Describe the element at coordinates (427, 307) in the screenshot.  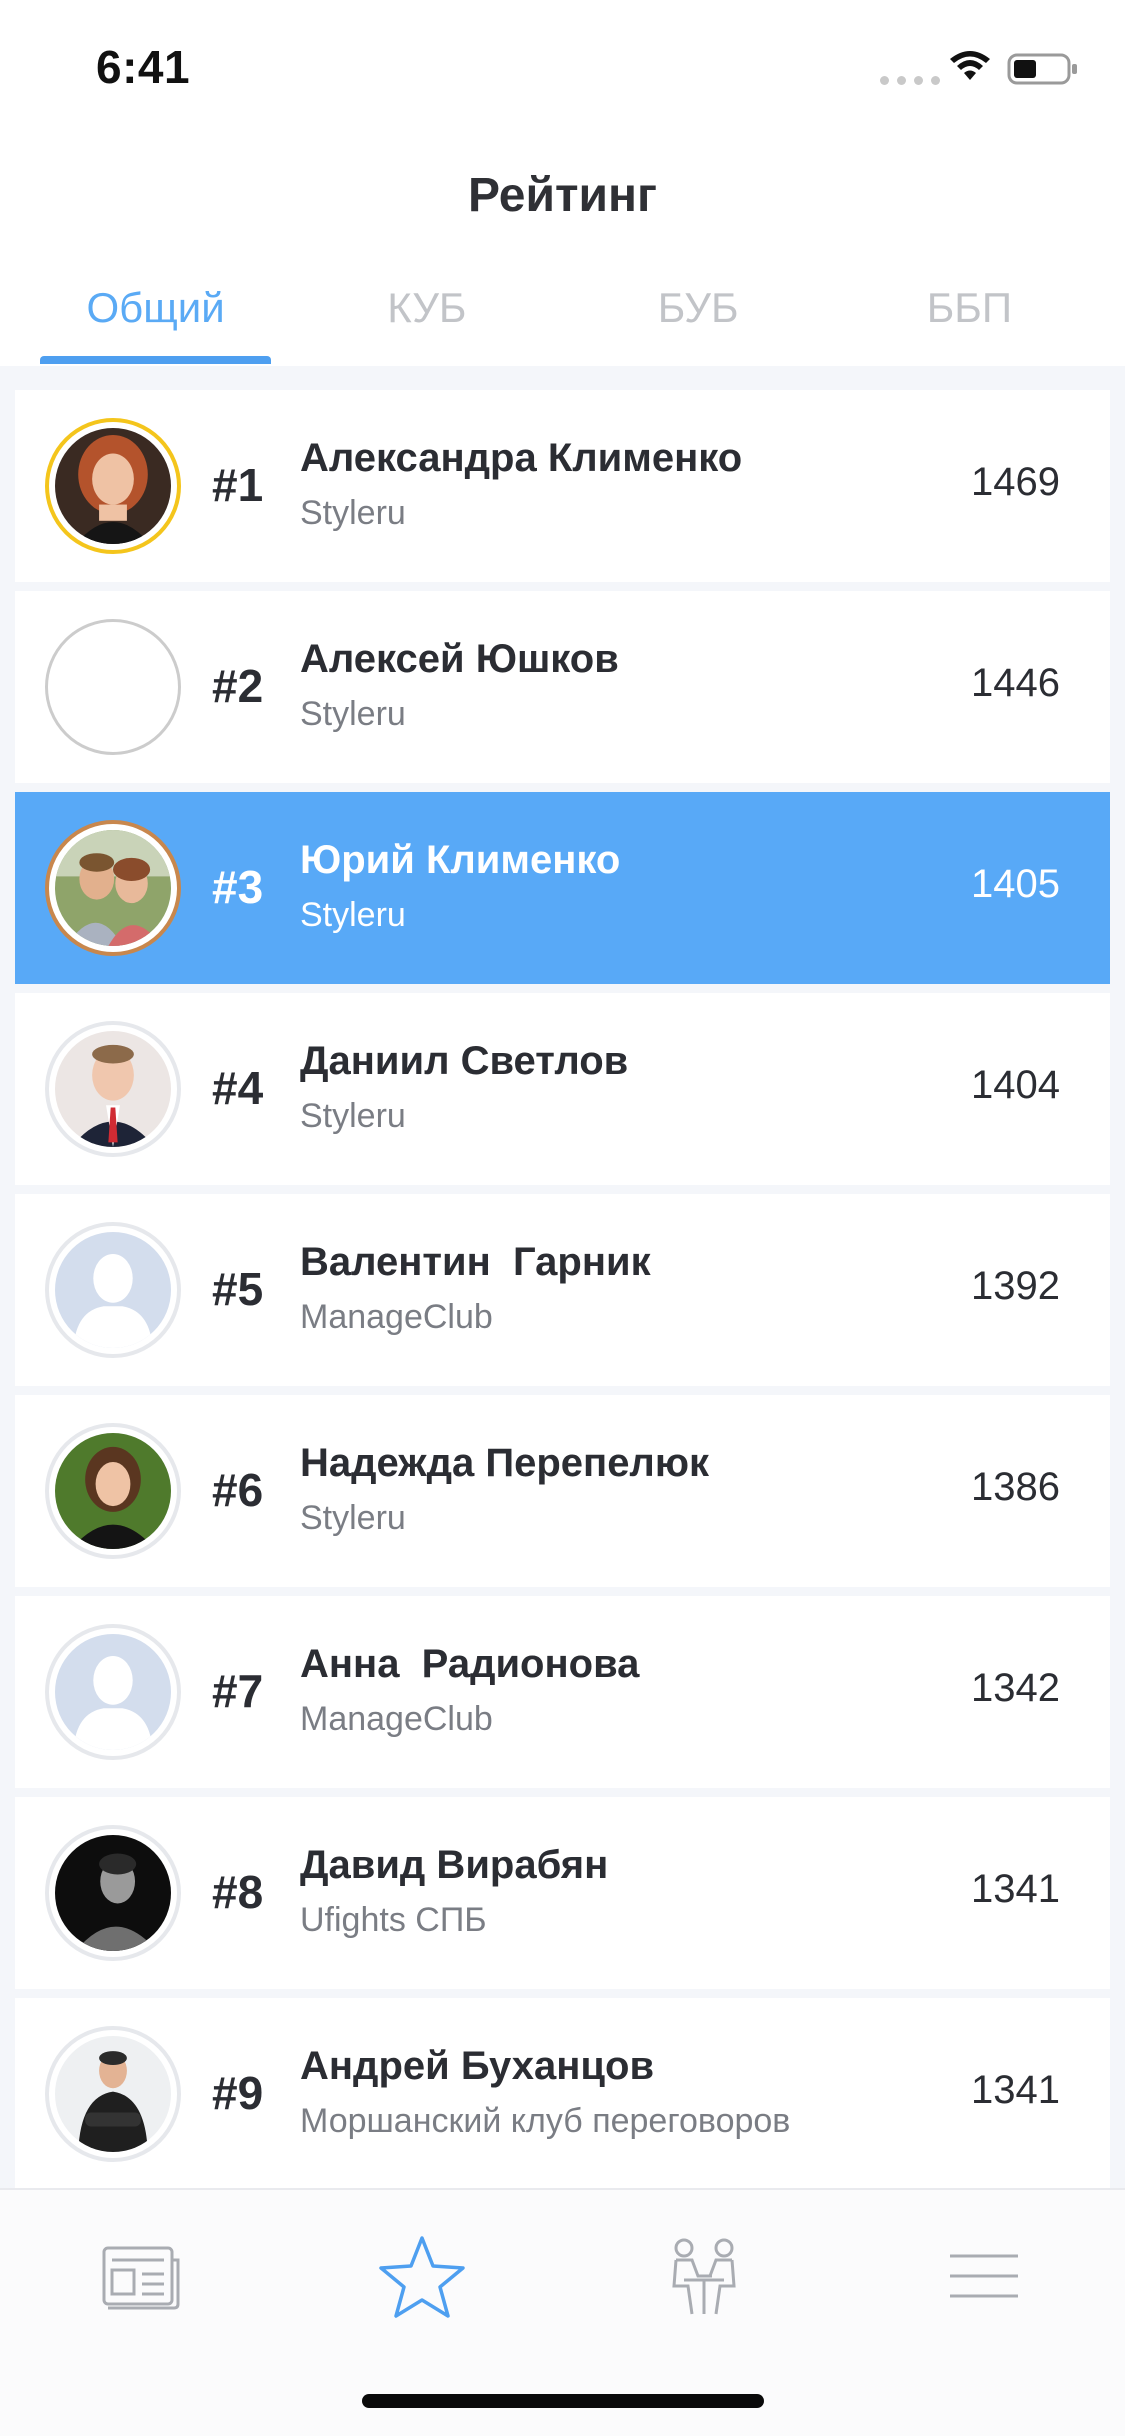
I see `tab-label: КУБ` at that location.